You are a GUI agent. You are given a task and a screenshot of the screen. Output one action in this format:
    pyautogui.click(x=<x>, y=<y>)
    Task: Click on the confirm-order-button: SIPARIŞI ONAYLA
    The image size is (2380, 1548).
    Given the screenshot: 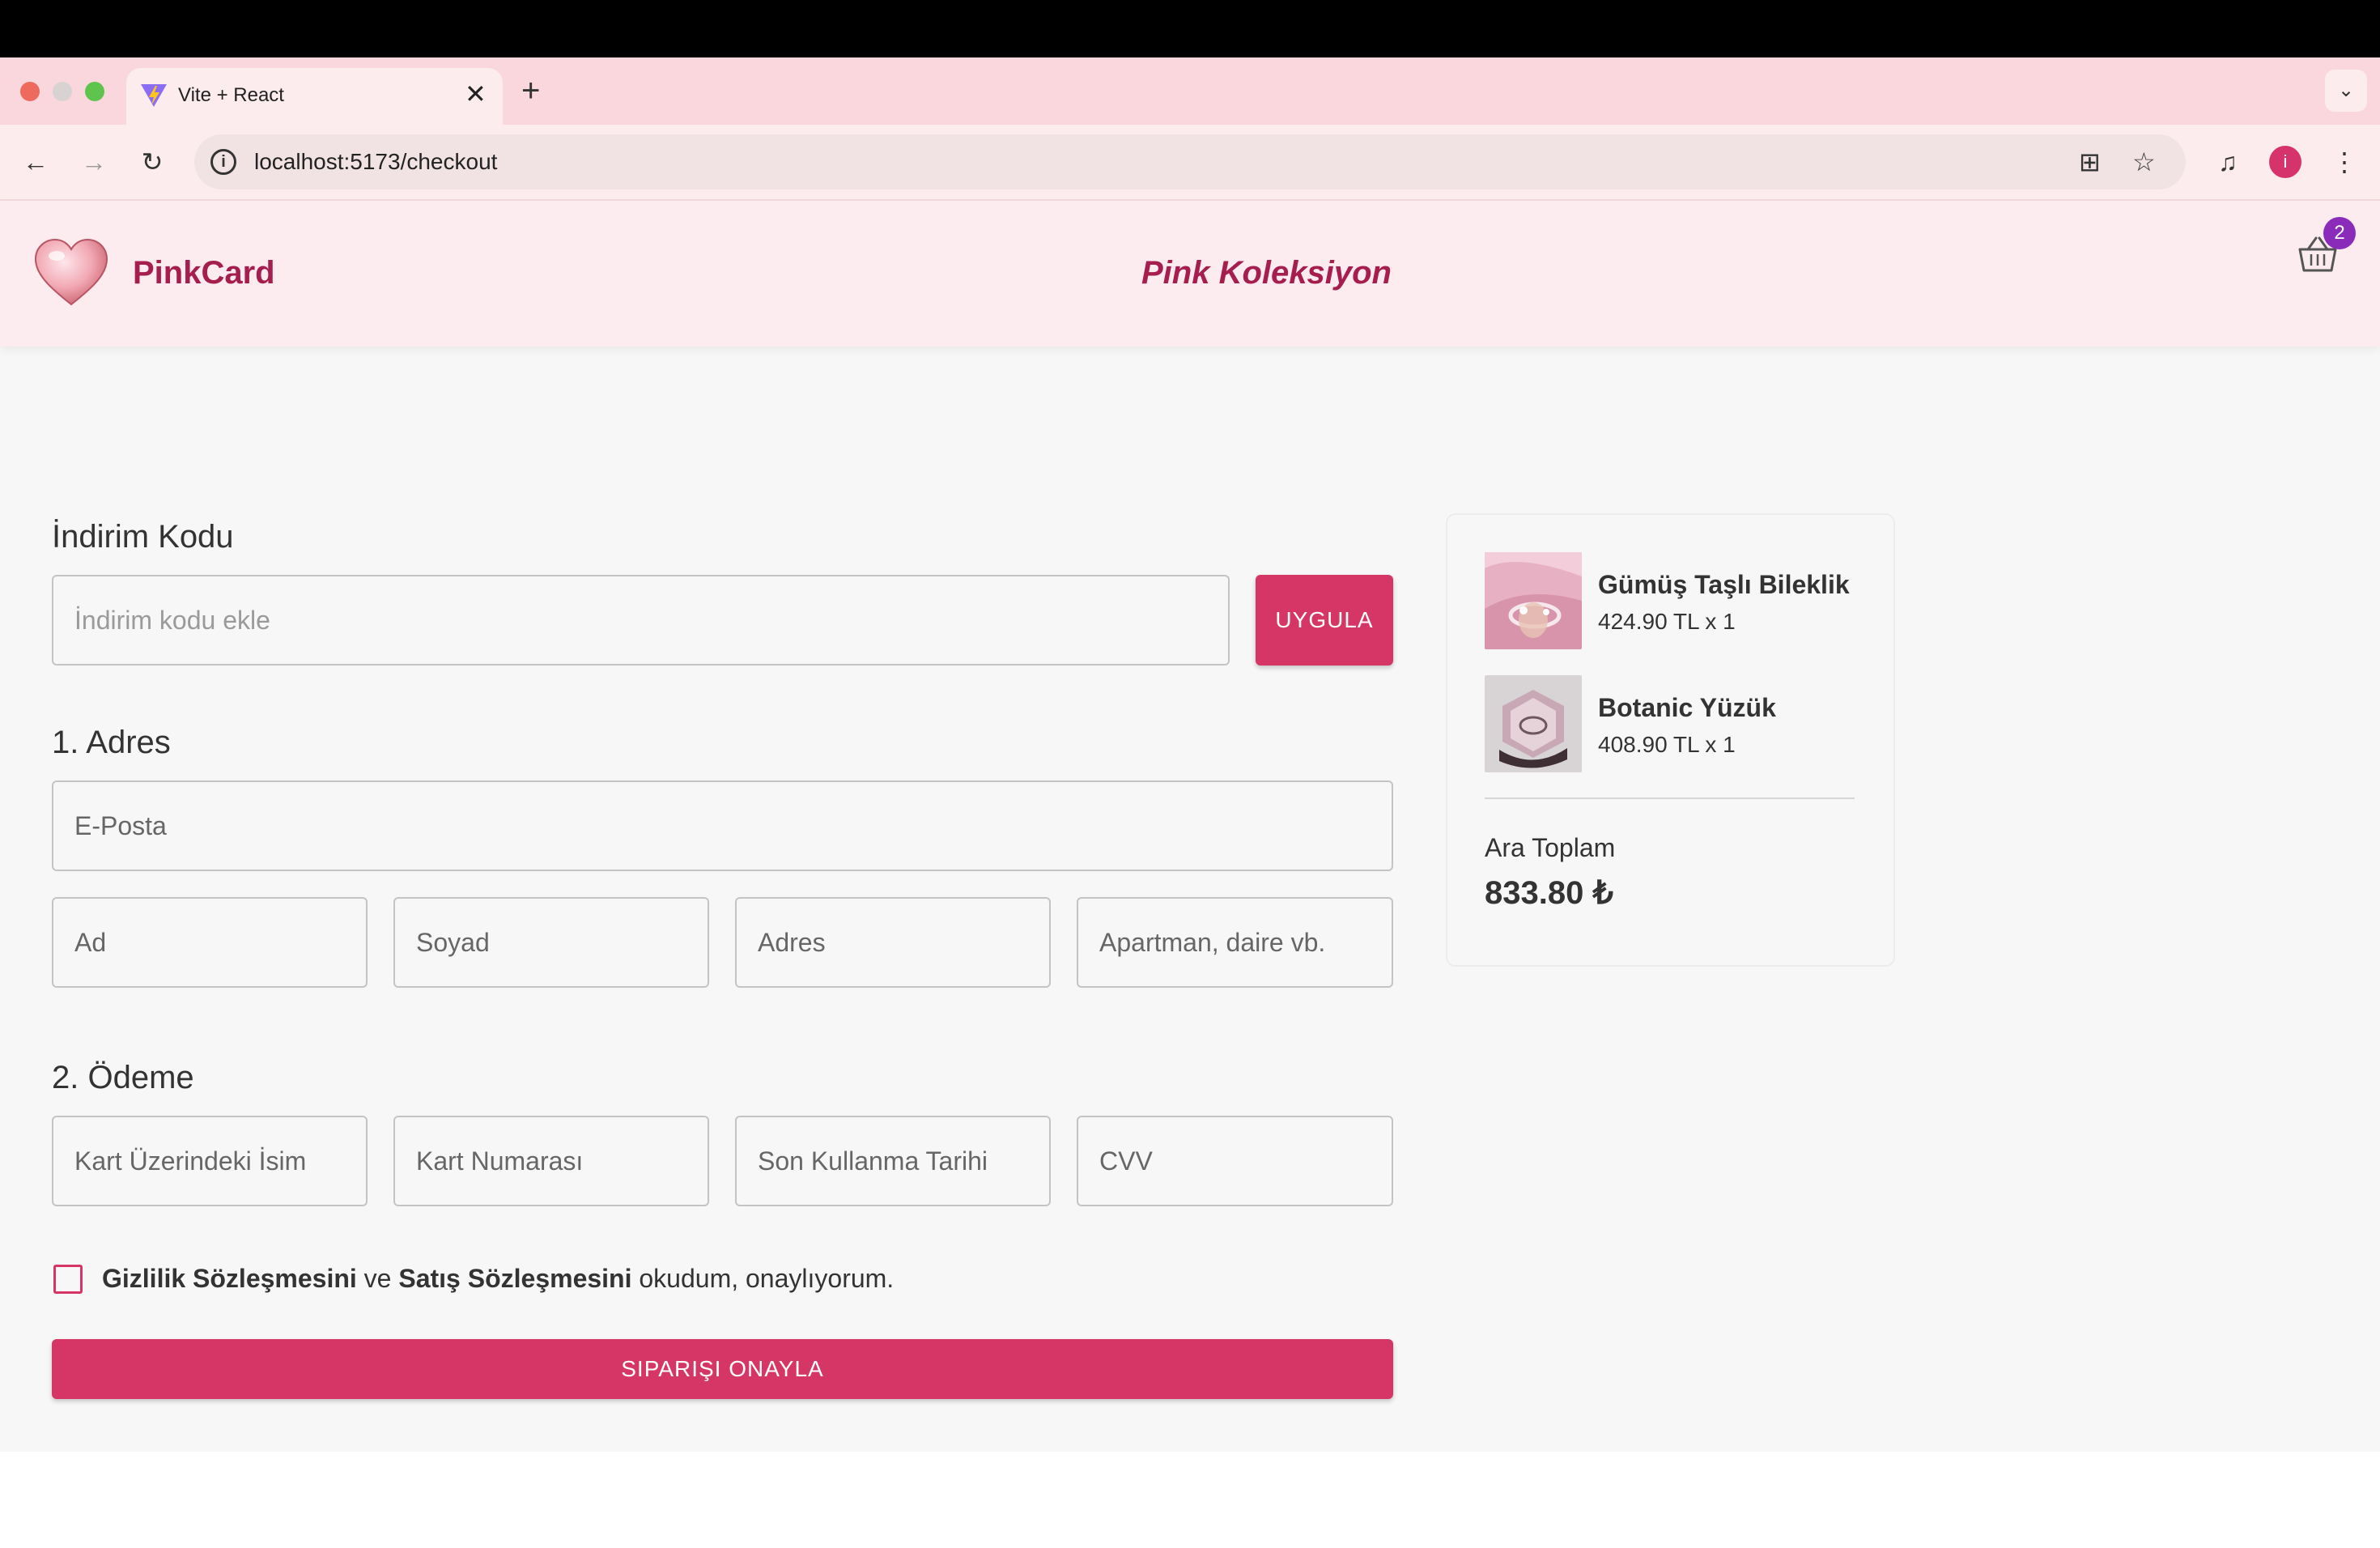 What is the action you would take?
    pyautogui.click(x=722, y=1369)
    